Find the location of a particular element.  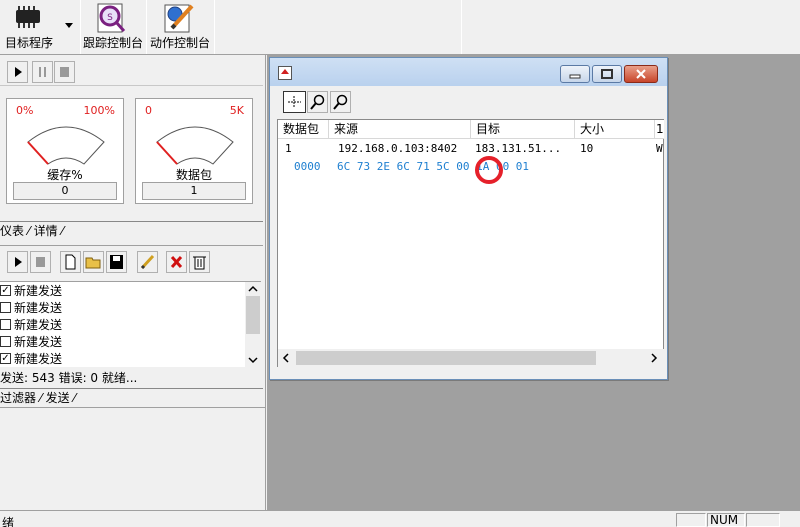

table-row: 1 192.168.0.103:8402 183.131.51... 10 W is located at coordinates (471, 148).